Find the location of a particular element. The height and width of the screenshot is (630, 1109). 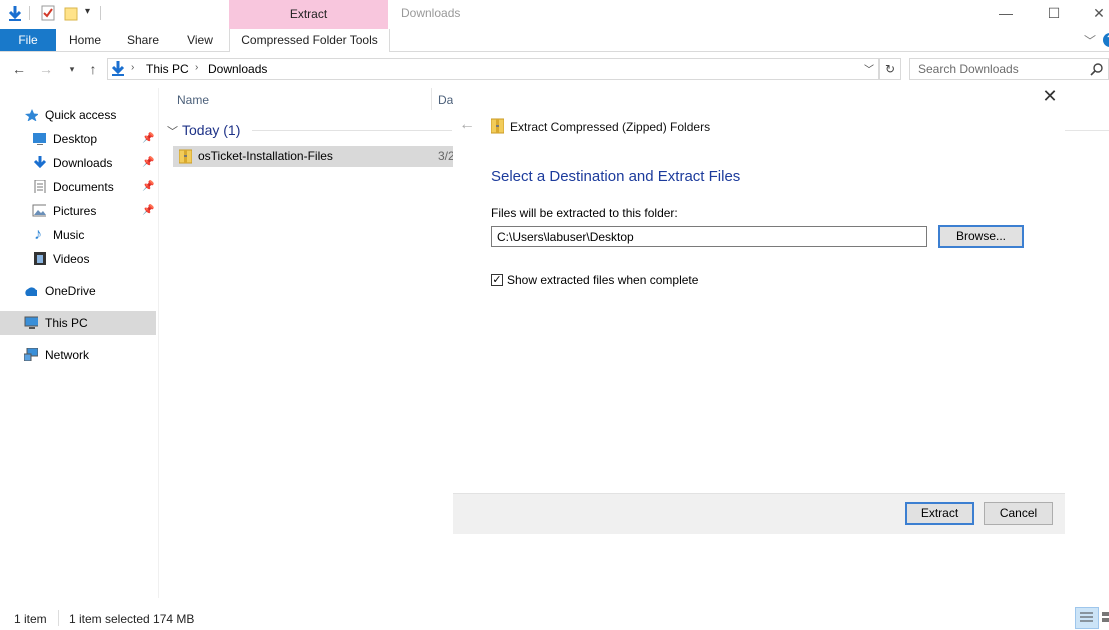

column-header-date: Da is located at coordinates (445, 100).